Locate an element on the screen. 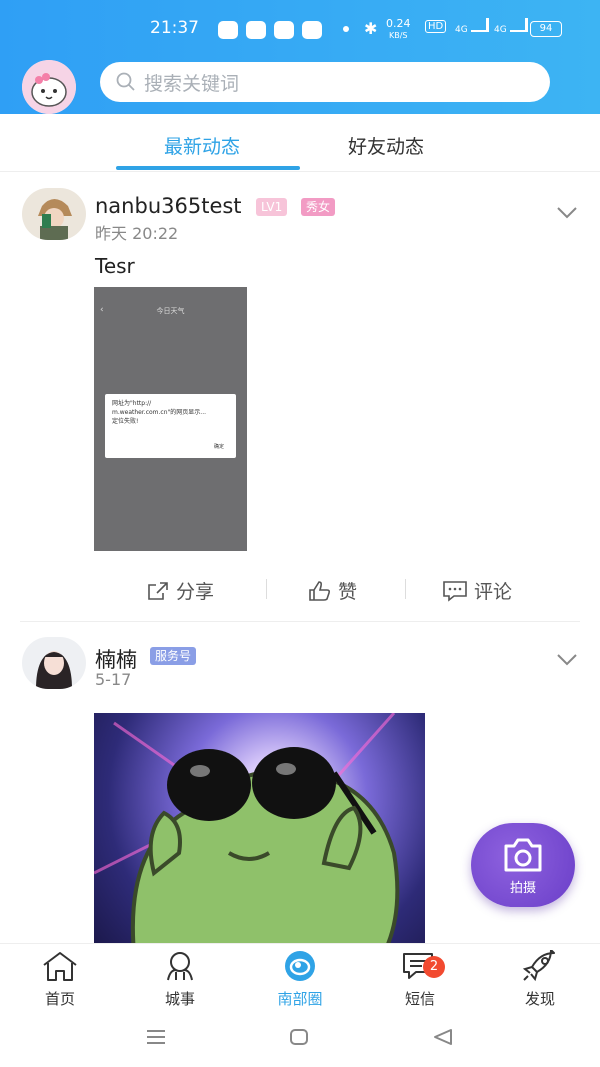 The height and width of the screenshot is (1067, 600). nav-messages-label: 短信 is located at coordinates (419, 999).